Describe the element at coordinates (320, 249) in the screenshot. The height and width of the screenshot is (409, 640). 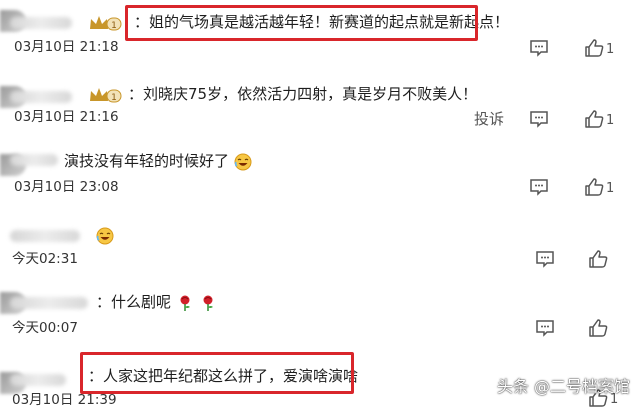
I see `comment-item: 今天02:31` at that location.